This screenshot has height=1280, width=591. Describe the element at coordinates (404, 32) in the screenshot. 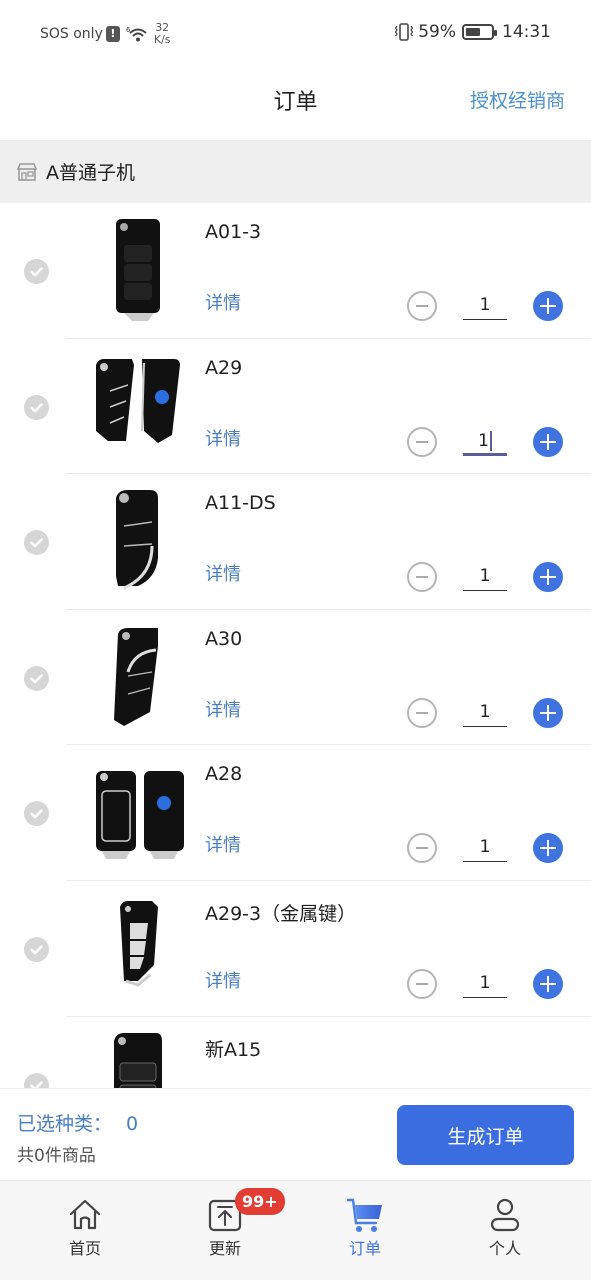

I see `vibrate-icon` at that location.